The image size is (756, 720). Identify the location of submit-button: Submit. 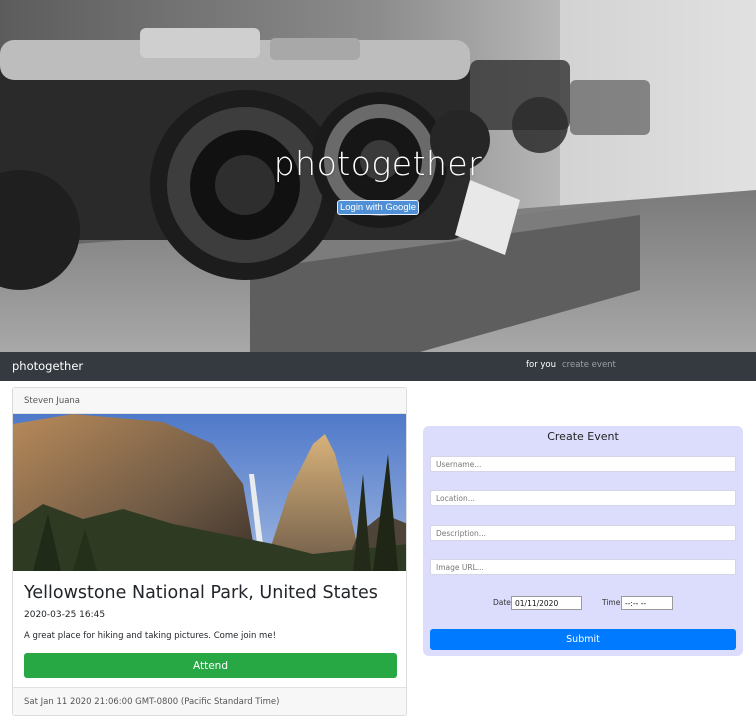
(583, 639).